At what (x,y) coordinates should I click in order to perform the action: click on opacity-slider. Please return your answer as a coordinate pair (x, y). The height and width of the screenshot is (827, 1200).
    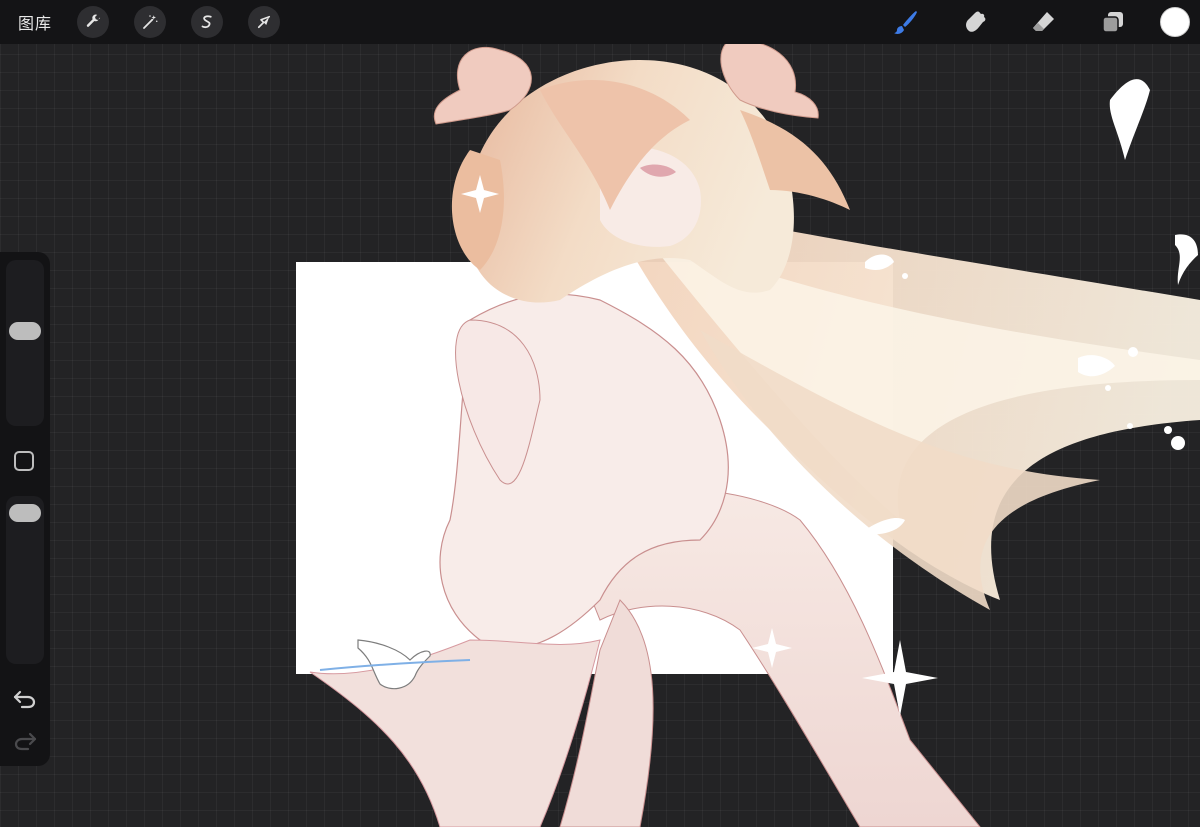
    Looking at the image, I should click on (25, 580).